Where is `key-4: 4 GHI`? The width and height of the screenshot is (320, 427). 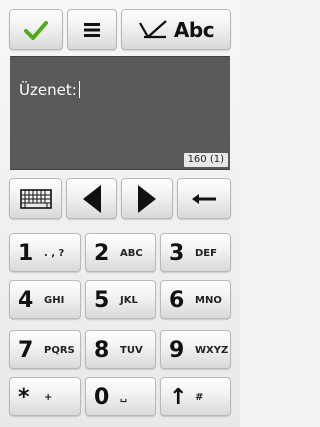
key-4: 4 GHI is located at coordinates (45, 299).